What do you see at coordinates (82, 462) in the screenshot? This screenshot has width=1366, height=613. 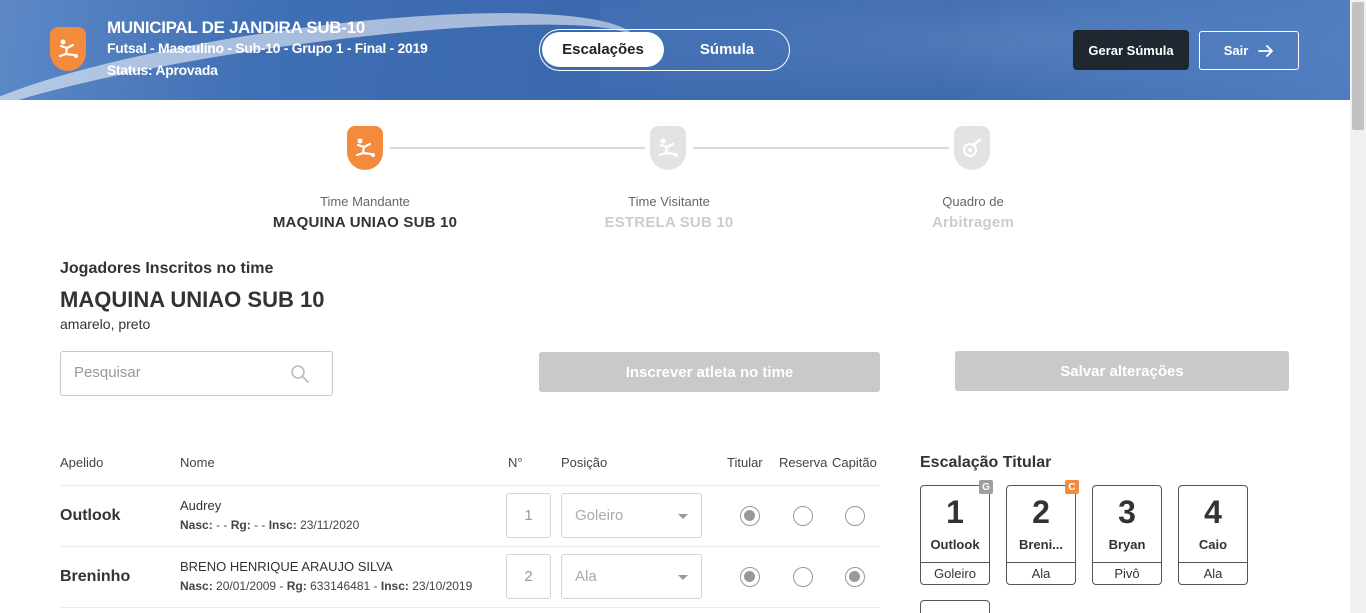 I see `col-header-apelido: Apelido` at bounding box center [82, 462].